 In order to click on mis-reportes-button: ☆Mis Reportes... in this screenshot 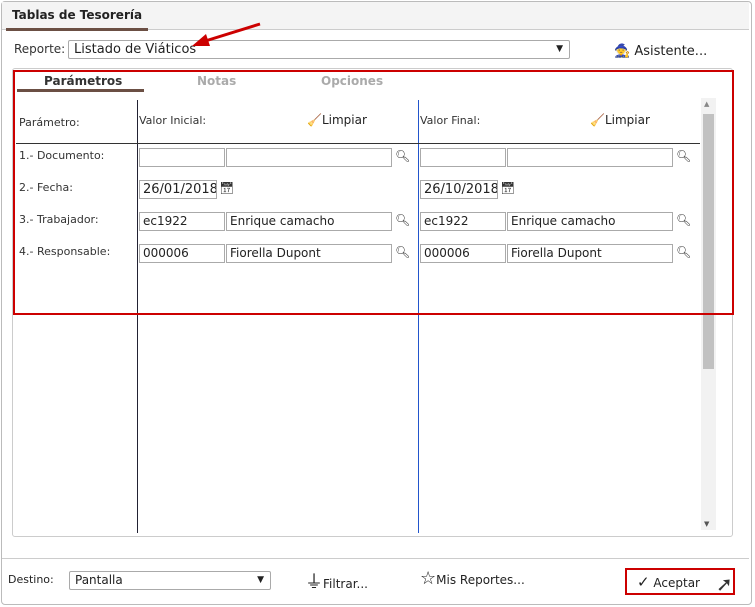, I will do `click(472, 578)`.